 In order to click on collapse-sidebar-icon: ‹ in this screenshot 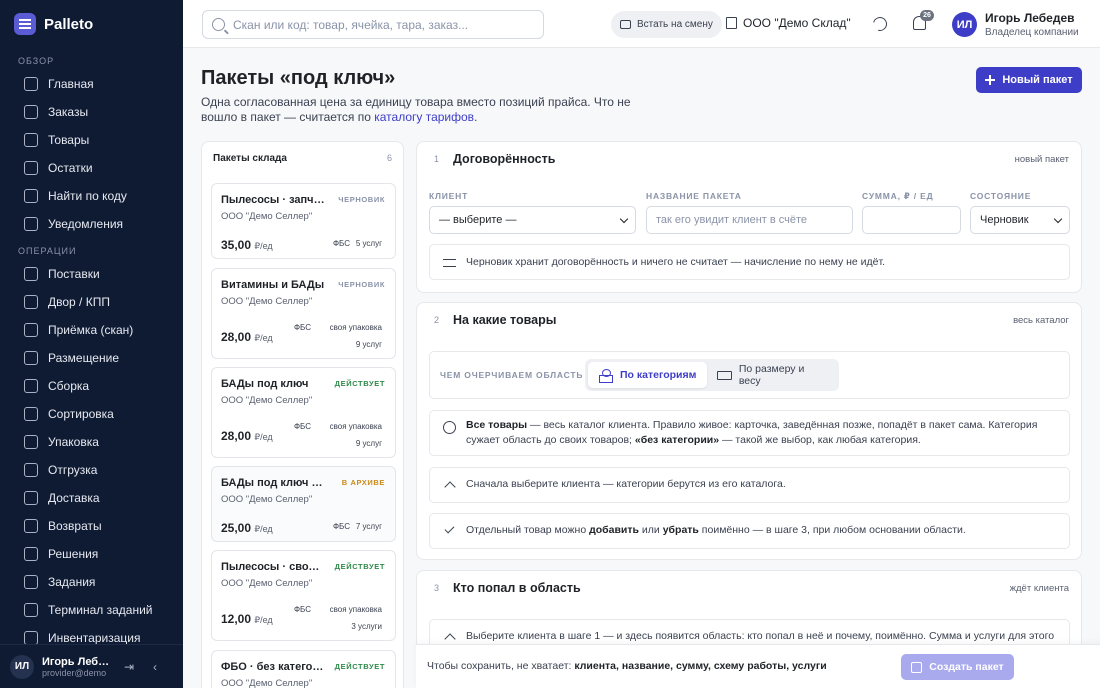, I will do `click(155, 667)`.